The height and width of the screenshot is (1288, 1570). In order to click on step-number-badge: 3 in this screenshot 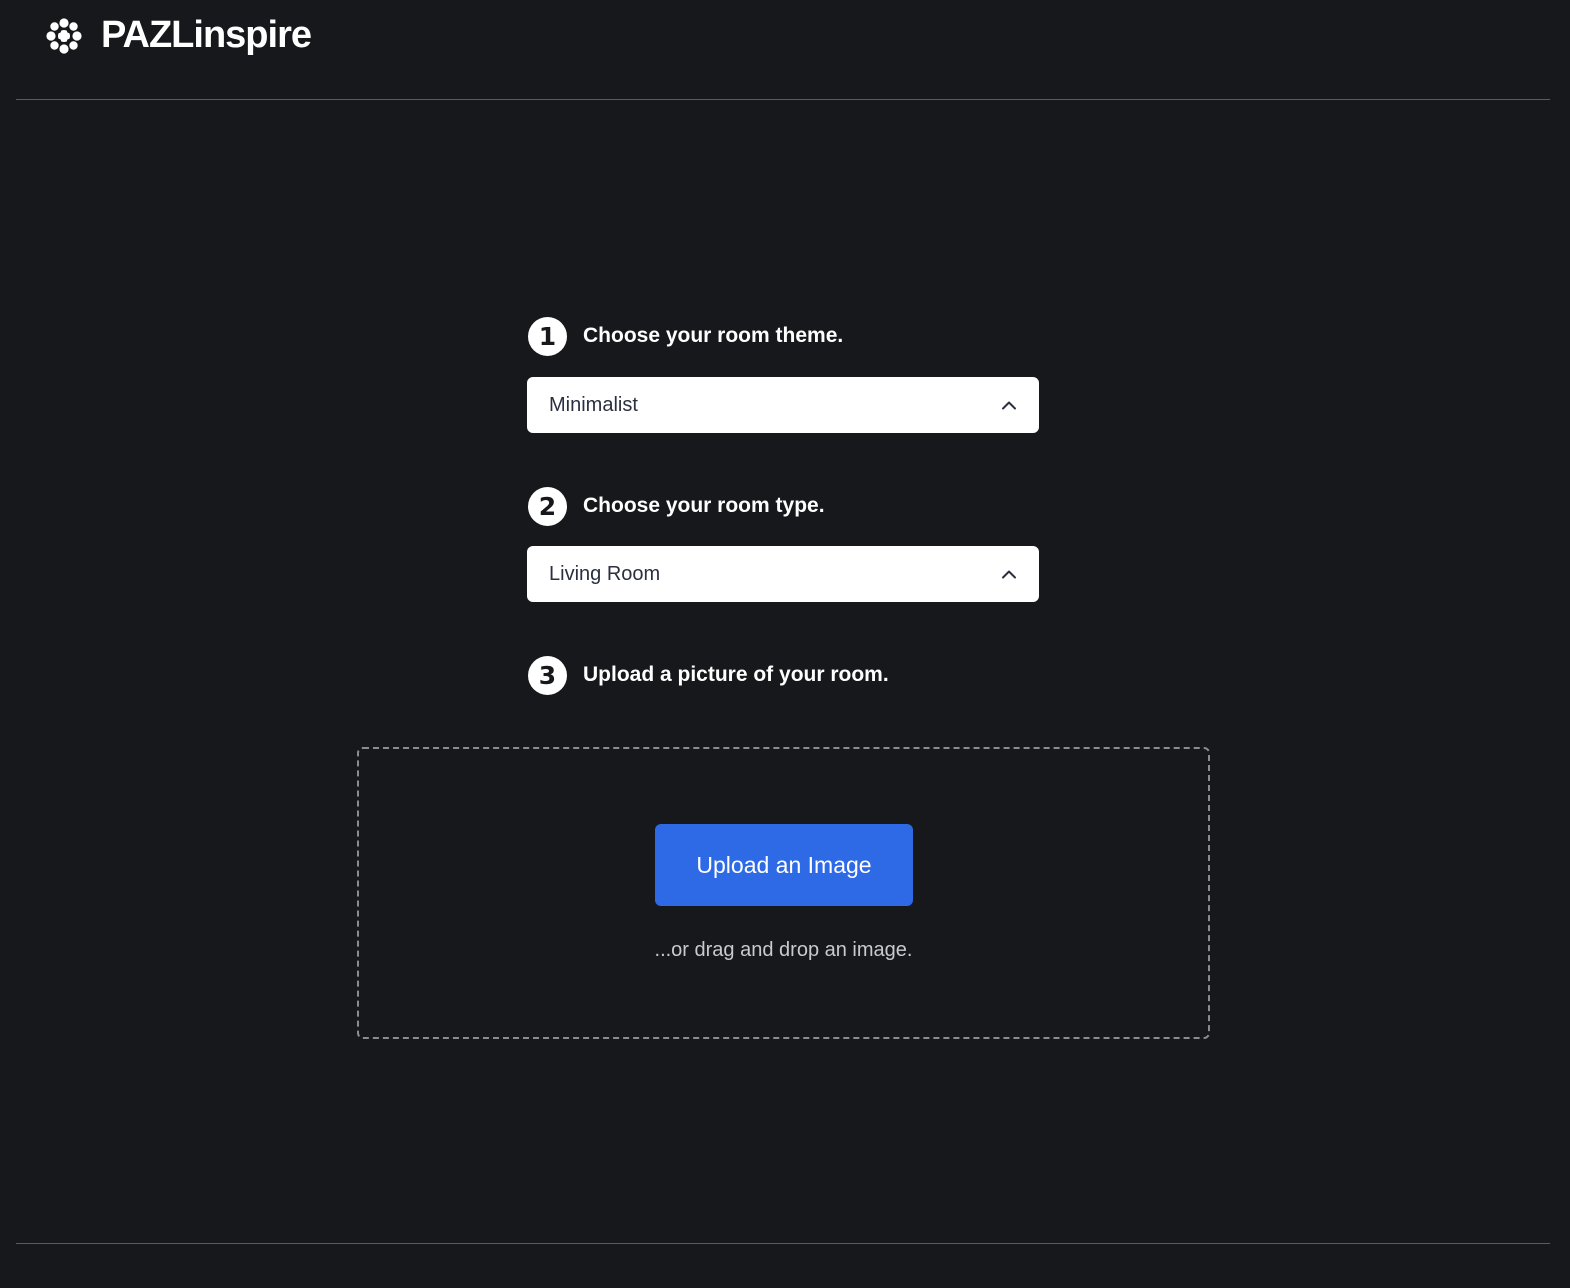, I will do `click(547, 675)`.